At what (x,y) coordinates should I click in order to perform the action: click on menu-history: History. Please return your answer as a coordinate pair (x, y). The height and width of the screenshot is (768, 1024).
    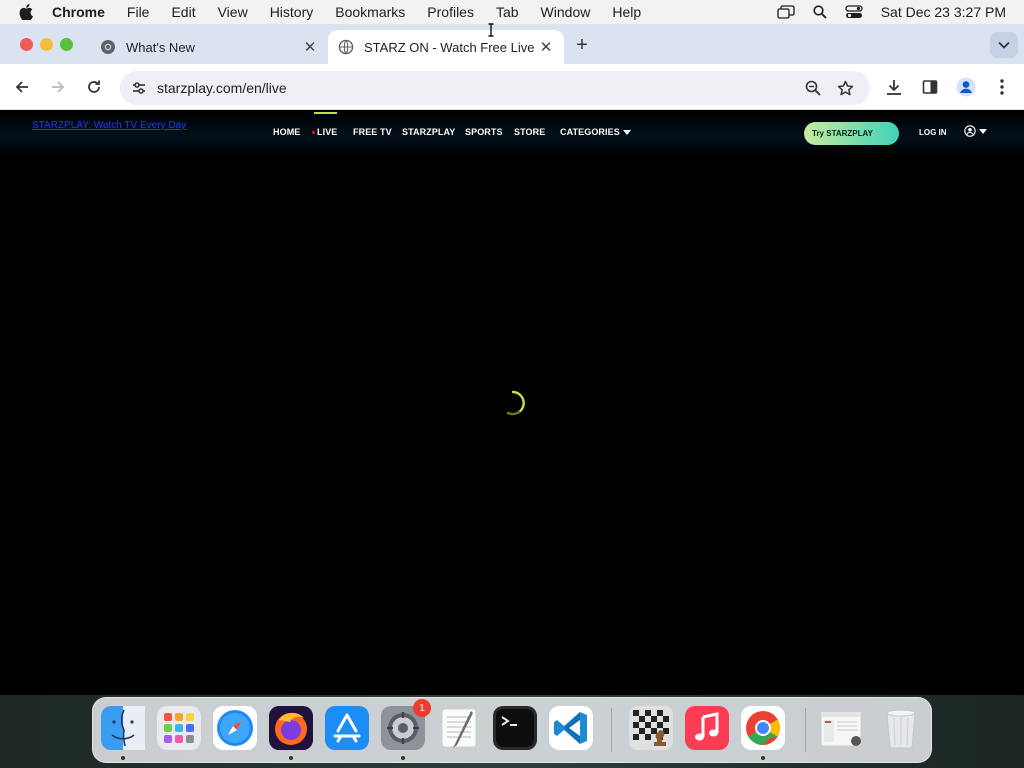
    Looking at the image, I should click on (292, 12).